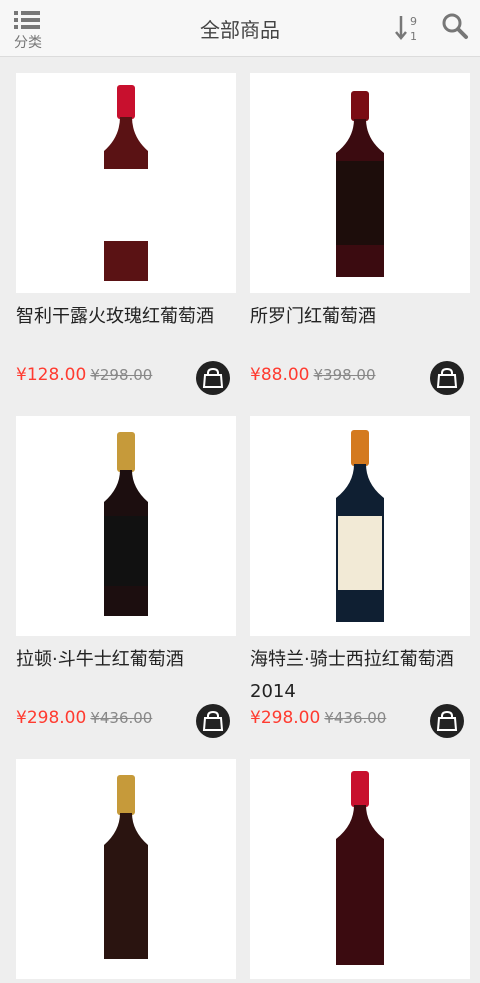 Image resolution: width=480 pixels, height=983 pixels. What do you see at coordinates (280, 375) in the screenshot?
I see `current-price: ¥88.00` at bounding box center [280, 375].